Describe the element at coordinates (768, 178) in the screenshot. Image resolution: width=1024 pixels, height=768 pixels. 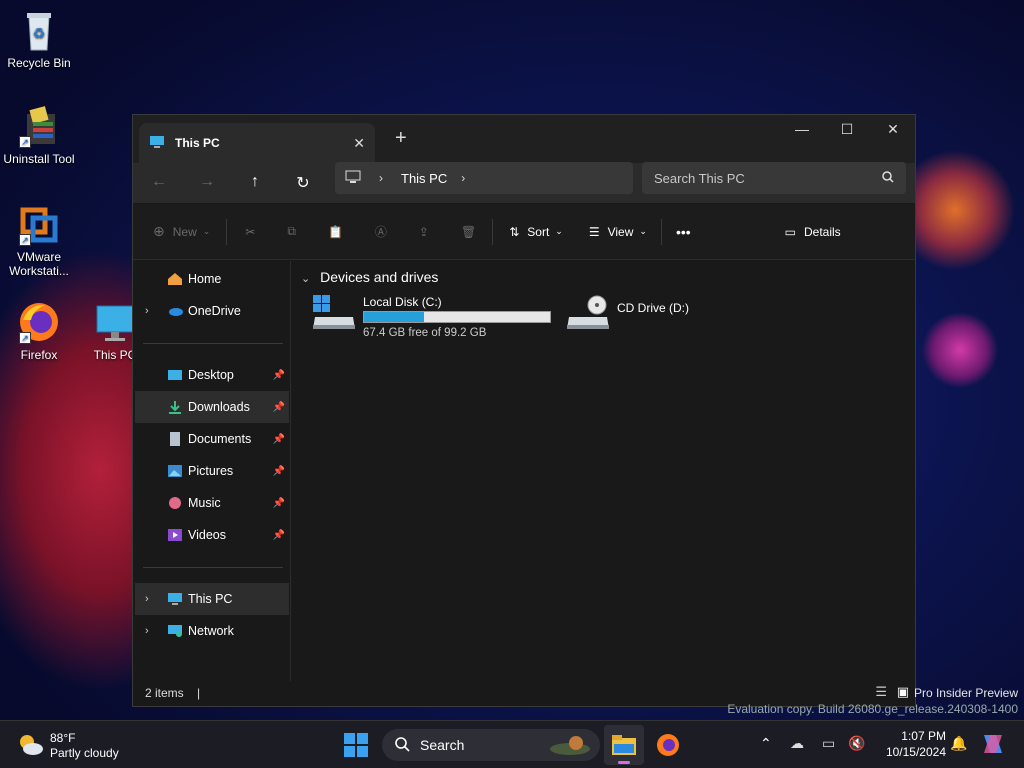
I see `search-input: Search This PC` at that location.